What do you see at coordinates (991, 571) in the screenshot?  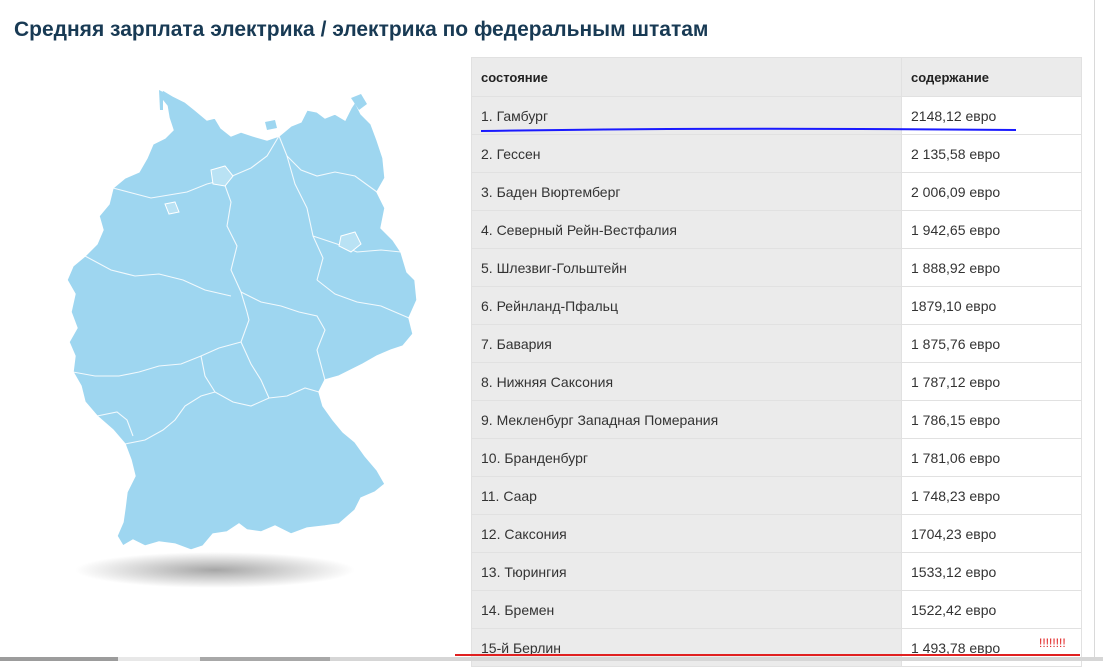 I see `salary-cell: 1533,12 евро` at bounding box center [991, 571].